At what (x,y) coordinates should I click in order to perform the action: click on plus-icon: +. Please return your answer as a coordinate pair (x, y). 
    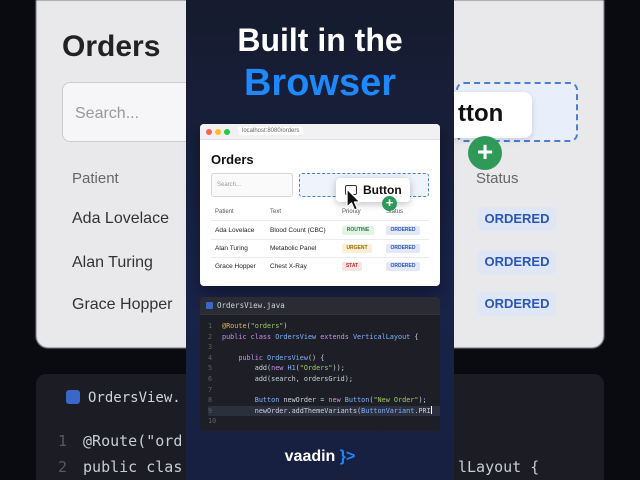
    Looking at the image, I should click on (389, 203).